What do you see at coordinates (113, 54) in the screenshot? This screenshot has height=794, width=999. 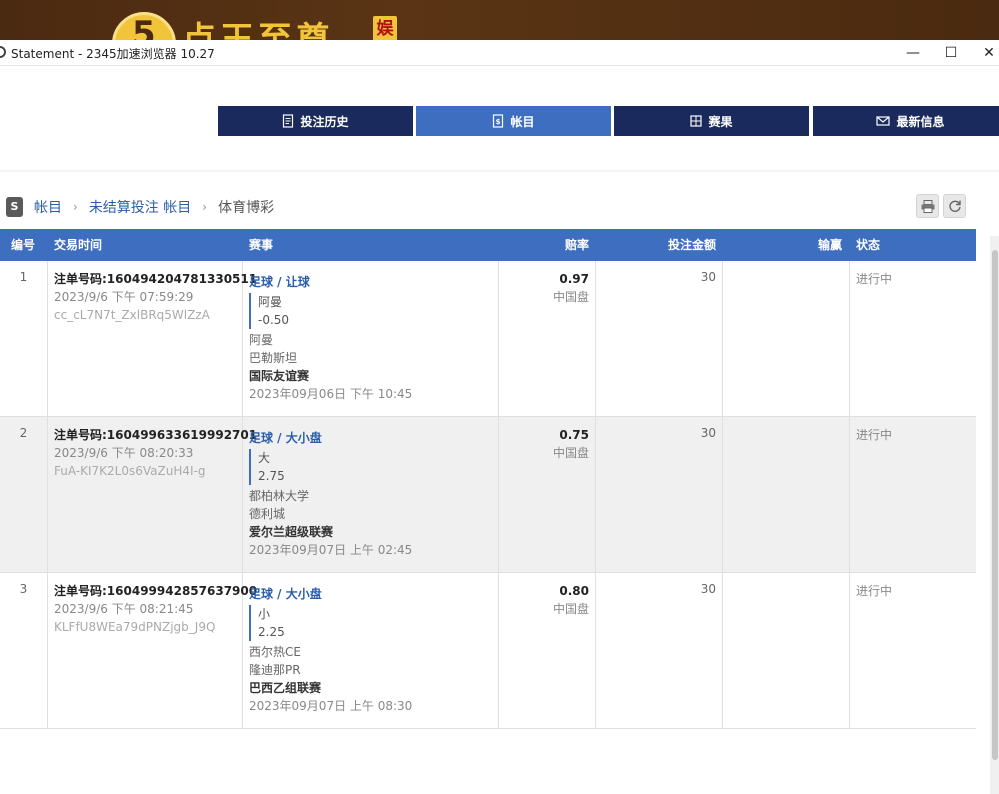 I see `window-title: Statement - 2345加速浏览器 10.27` at bounding box center [113, 54].